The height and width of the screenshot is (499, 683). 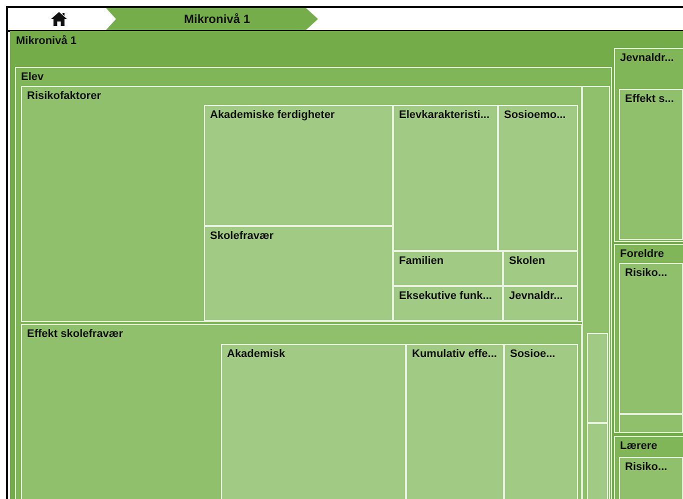 What do you see at coordinates (75, 334) in the screenshot?
I see `tile-label: Effekt skolefravær` at bounding box center [75, 334].